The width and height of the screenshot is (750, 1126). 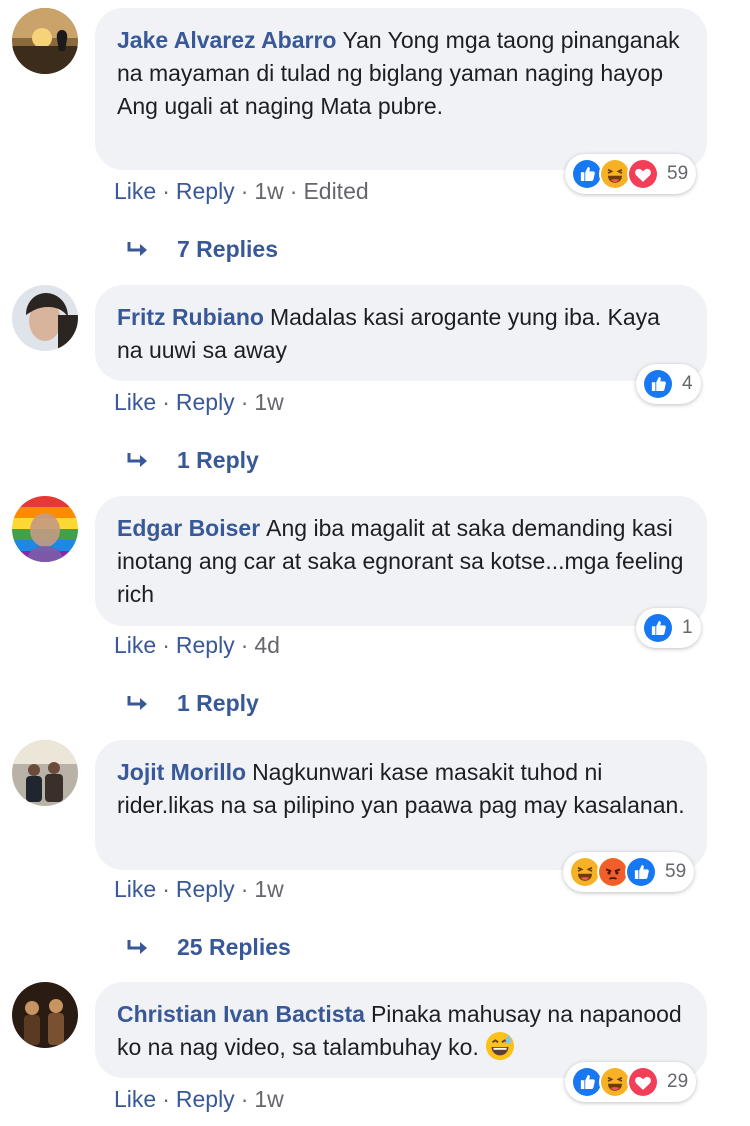 I want to click on replies-count: 7 Replies, so click(x=227, y=249).